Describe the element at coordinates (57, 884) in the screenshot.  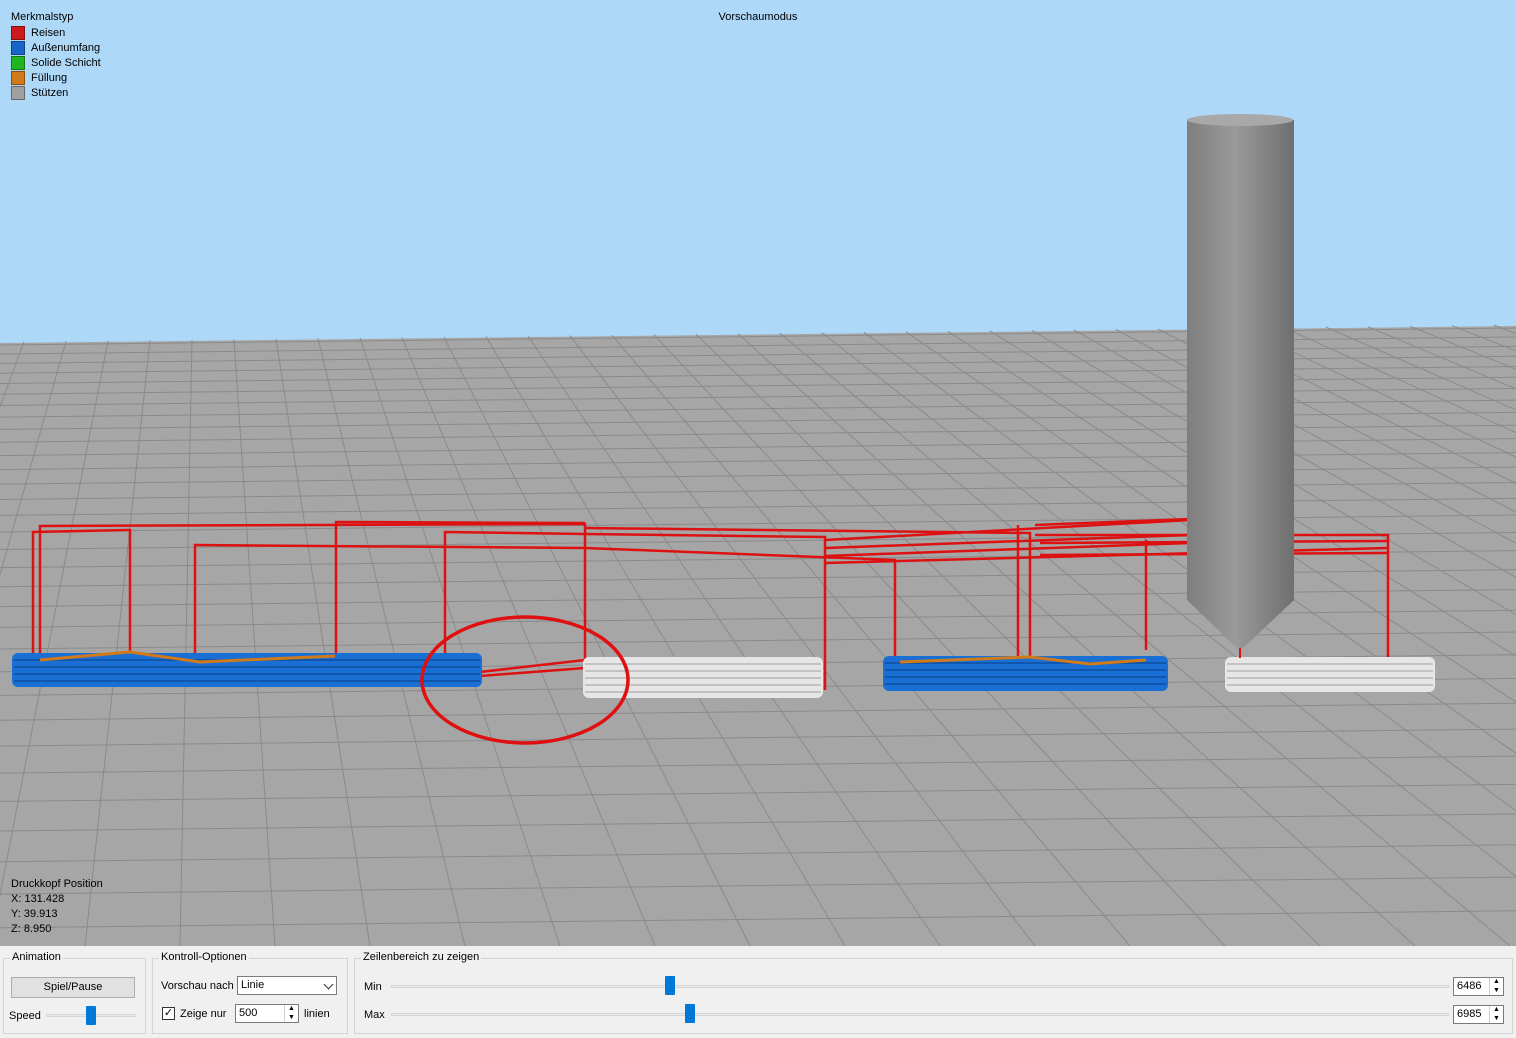
I see `head-position-title: Druckkopf Position` at that location.